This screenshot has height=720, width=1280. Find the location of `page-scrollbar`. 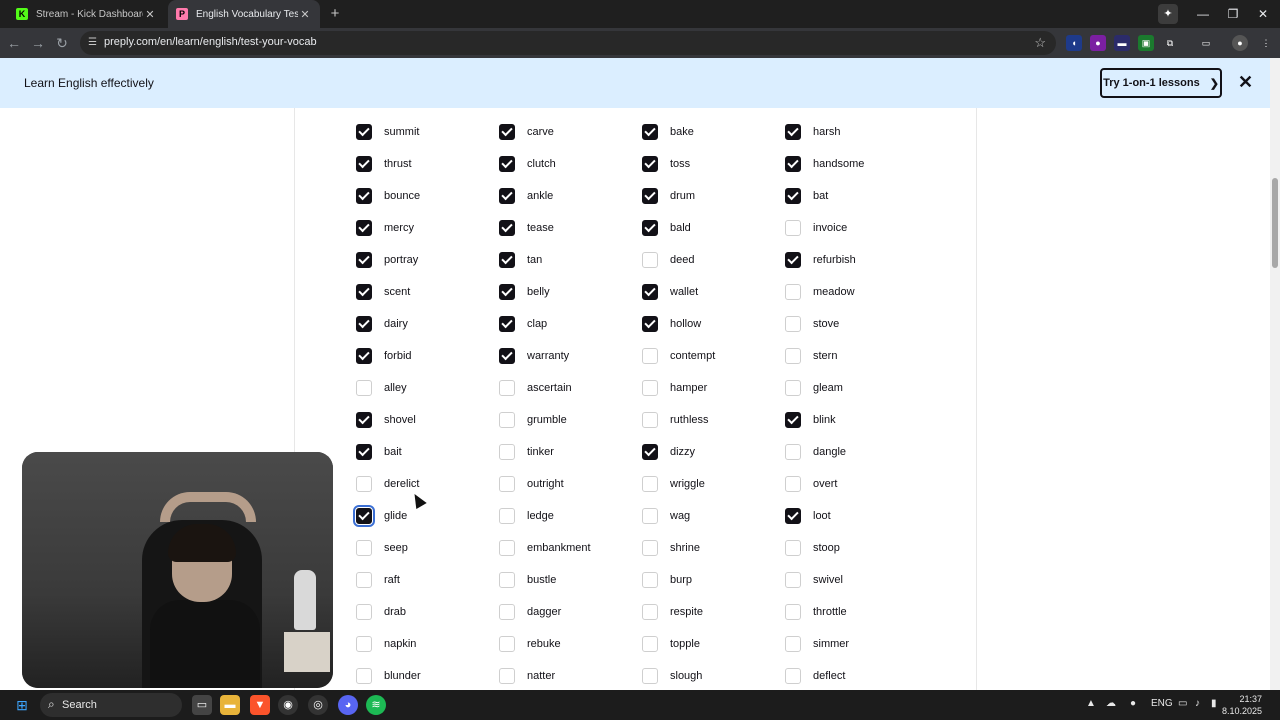

page-scrollbar is located at coordinates (1275, 374).